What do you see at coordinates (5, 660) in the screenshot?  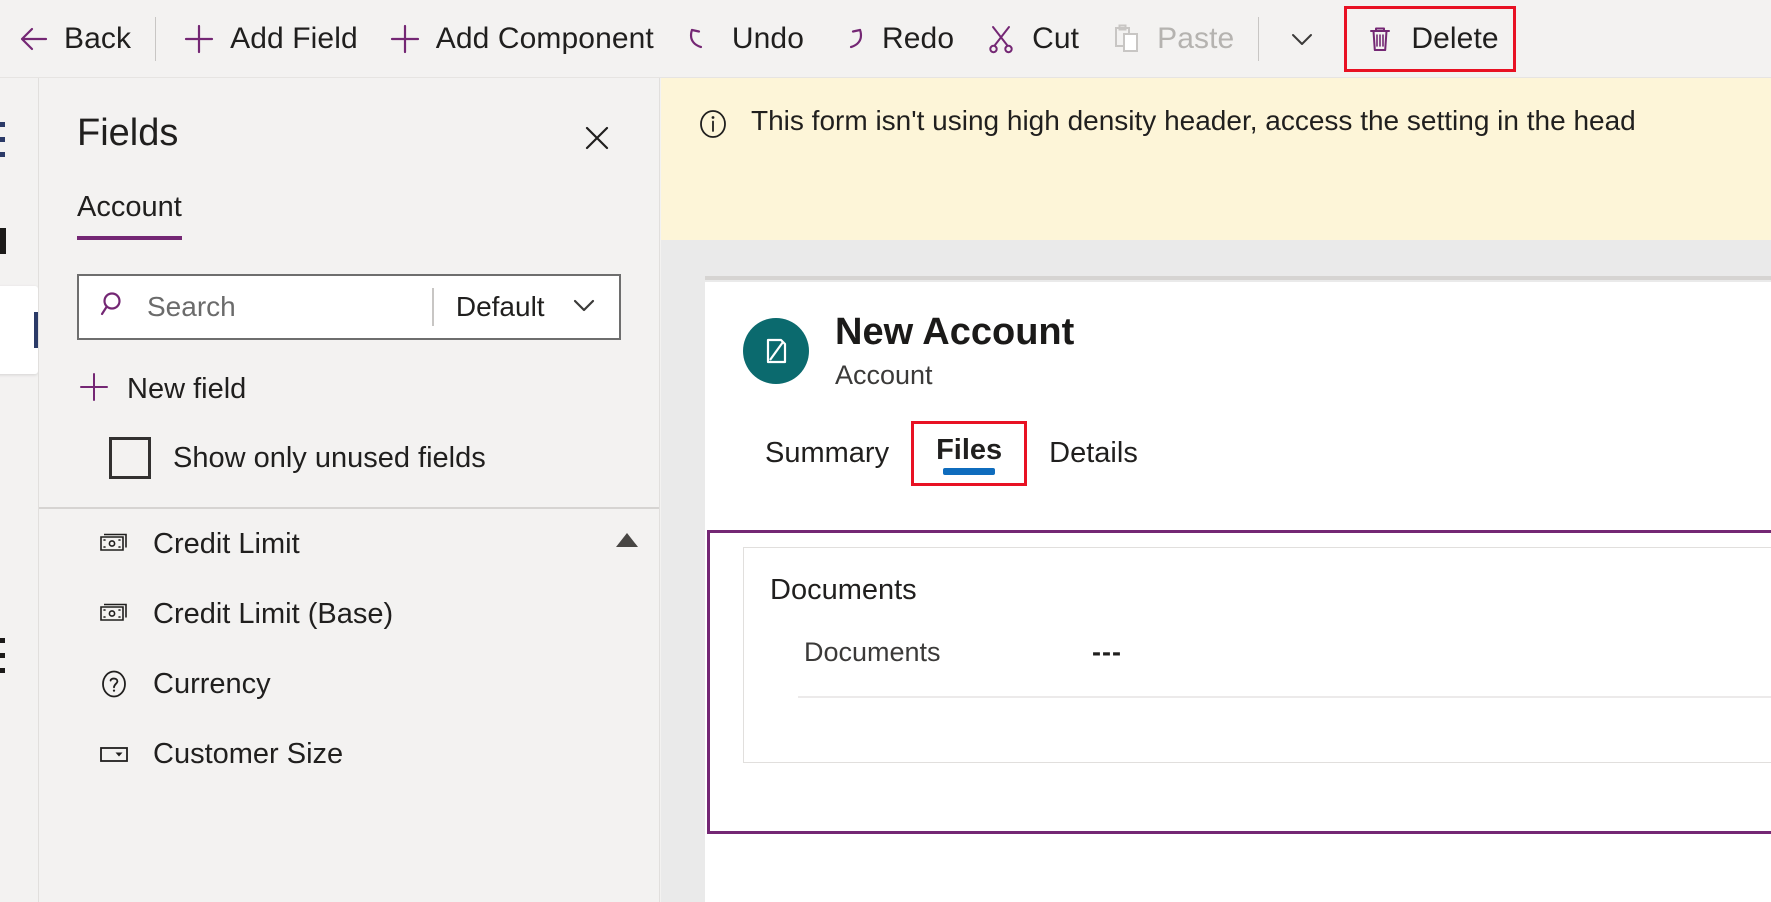 I see `rail-list-marks-bottom` at bounding box center [5, 660].